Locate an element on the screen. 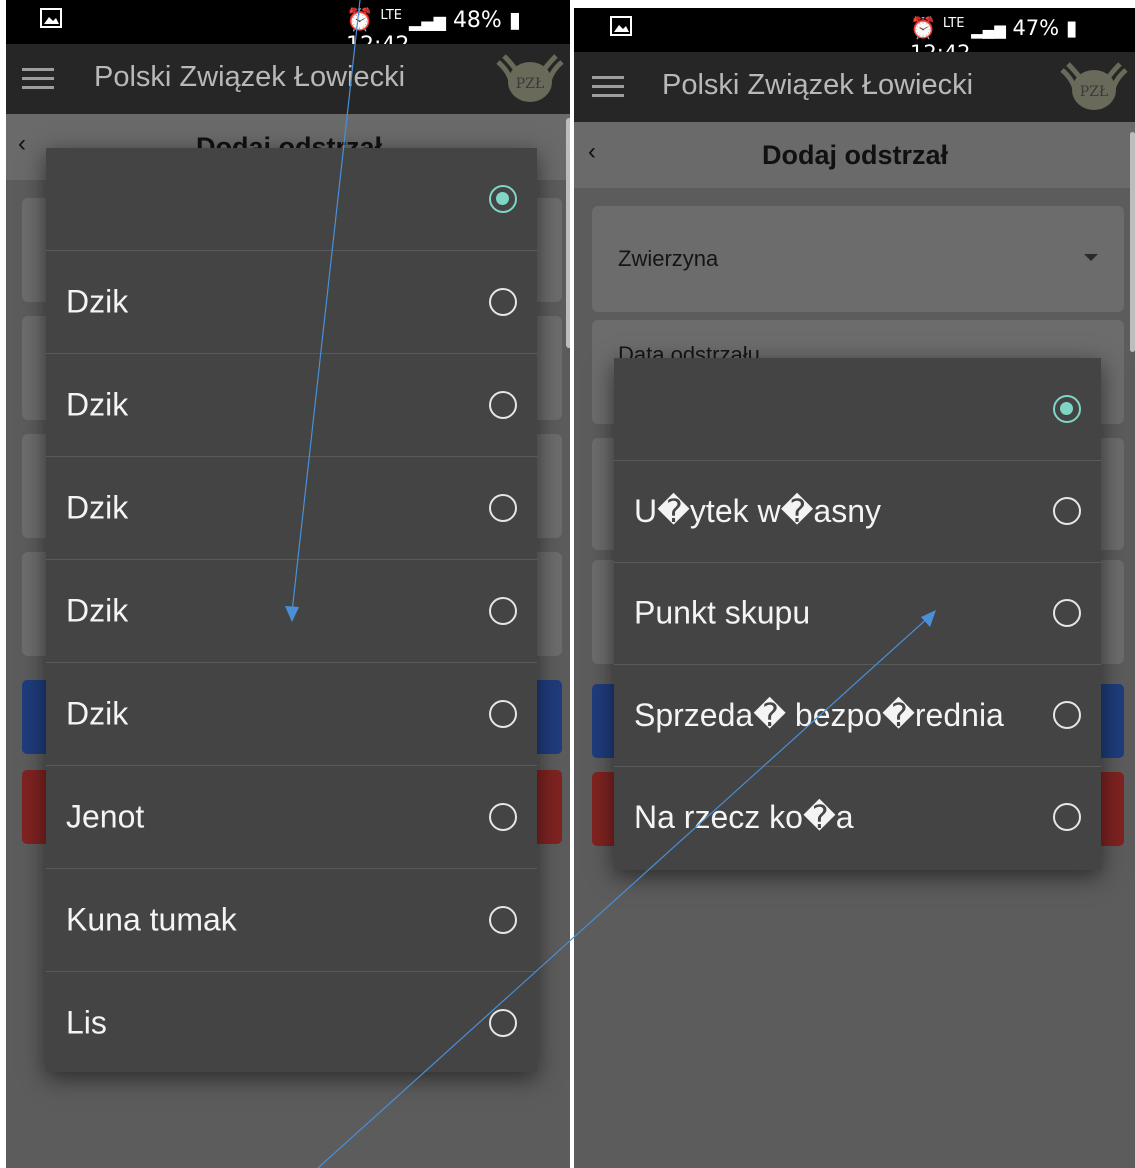 This screenshot has height=1168, width=1135. option-label: Na rzecz ko�a is located at coordinates (744, 817).